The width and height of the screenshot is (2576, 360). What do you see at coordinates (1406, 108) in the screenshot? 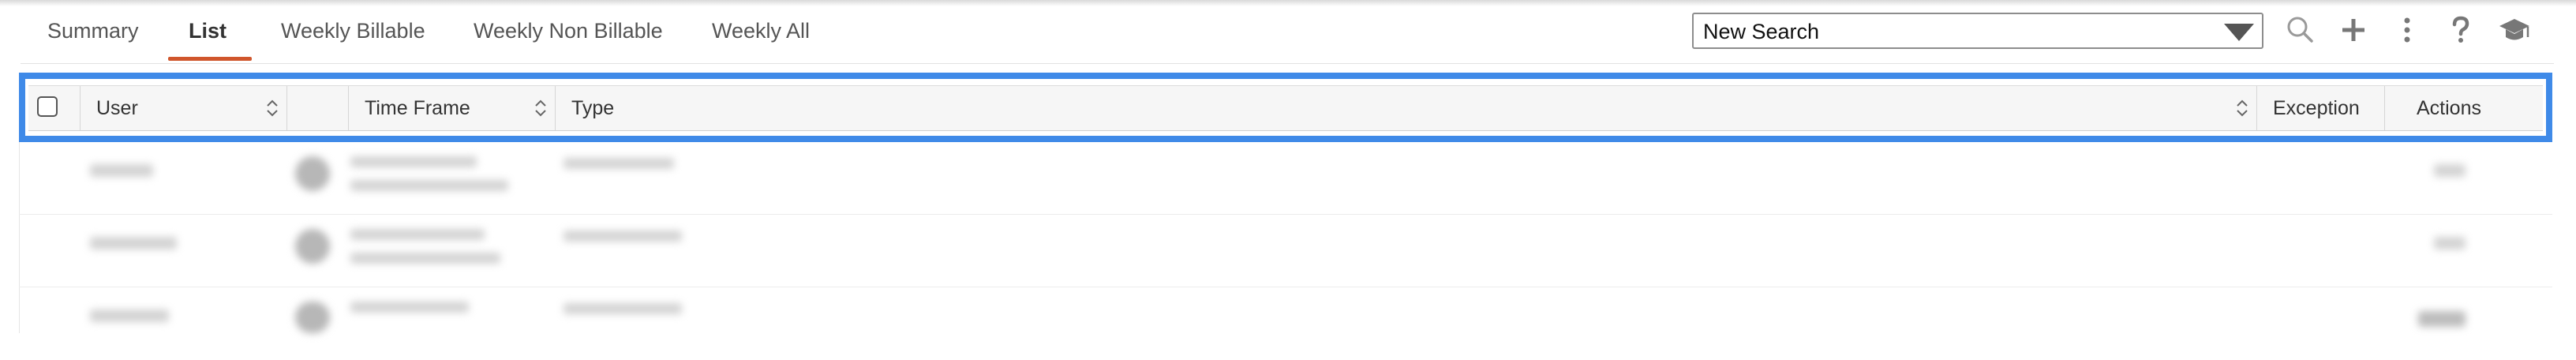
I see `column-header-type: Type` at bounding box center [1406, 108].